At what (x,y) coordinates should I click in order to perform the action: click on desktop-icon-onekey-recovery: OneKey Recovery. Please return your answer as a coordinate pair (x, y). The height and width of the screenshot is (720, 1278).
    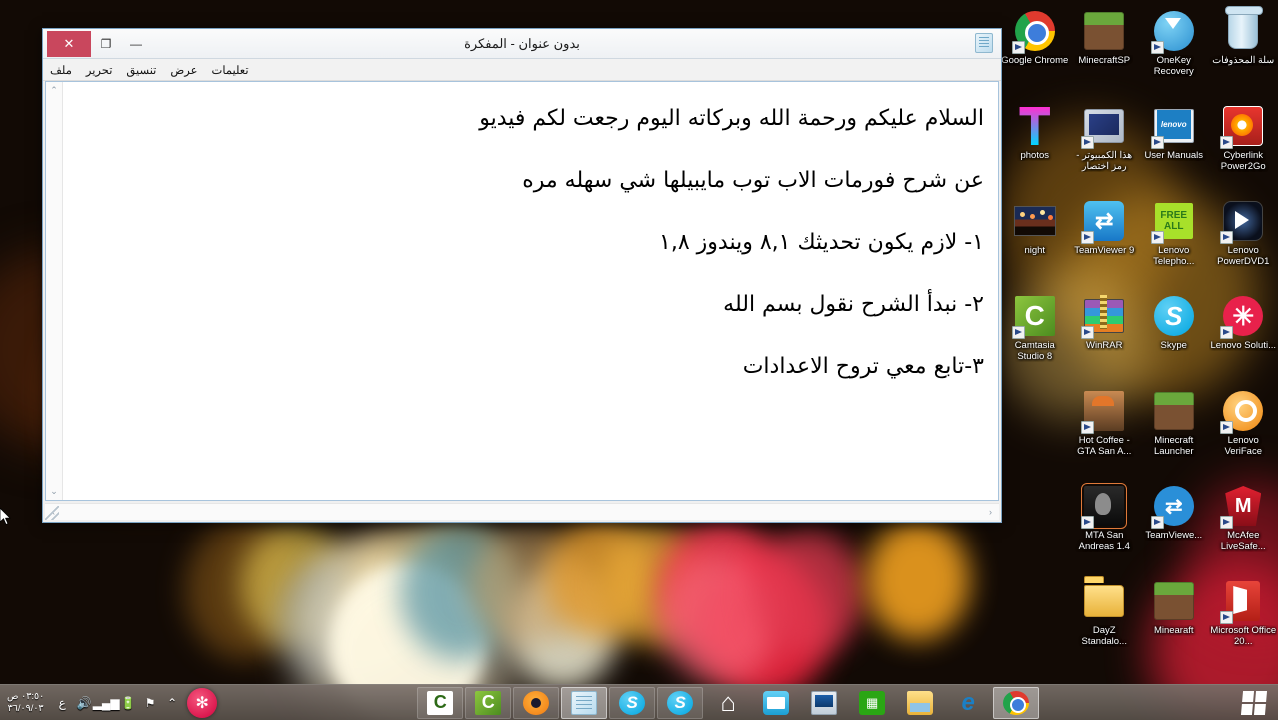
    Looking at the image, I should click on (1174, 53).